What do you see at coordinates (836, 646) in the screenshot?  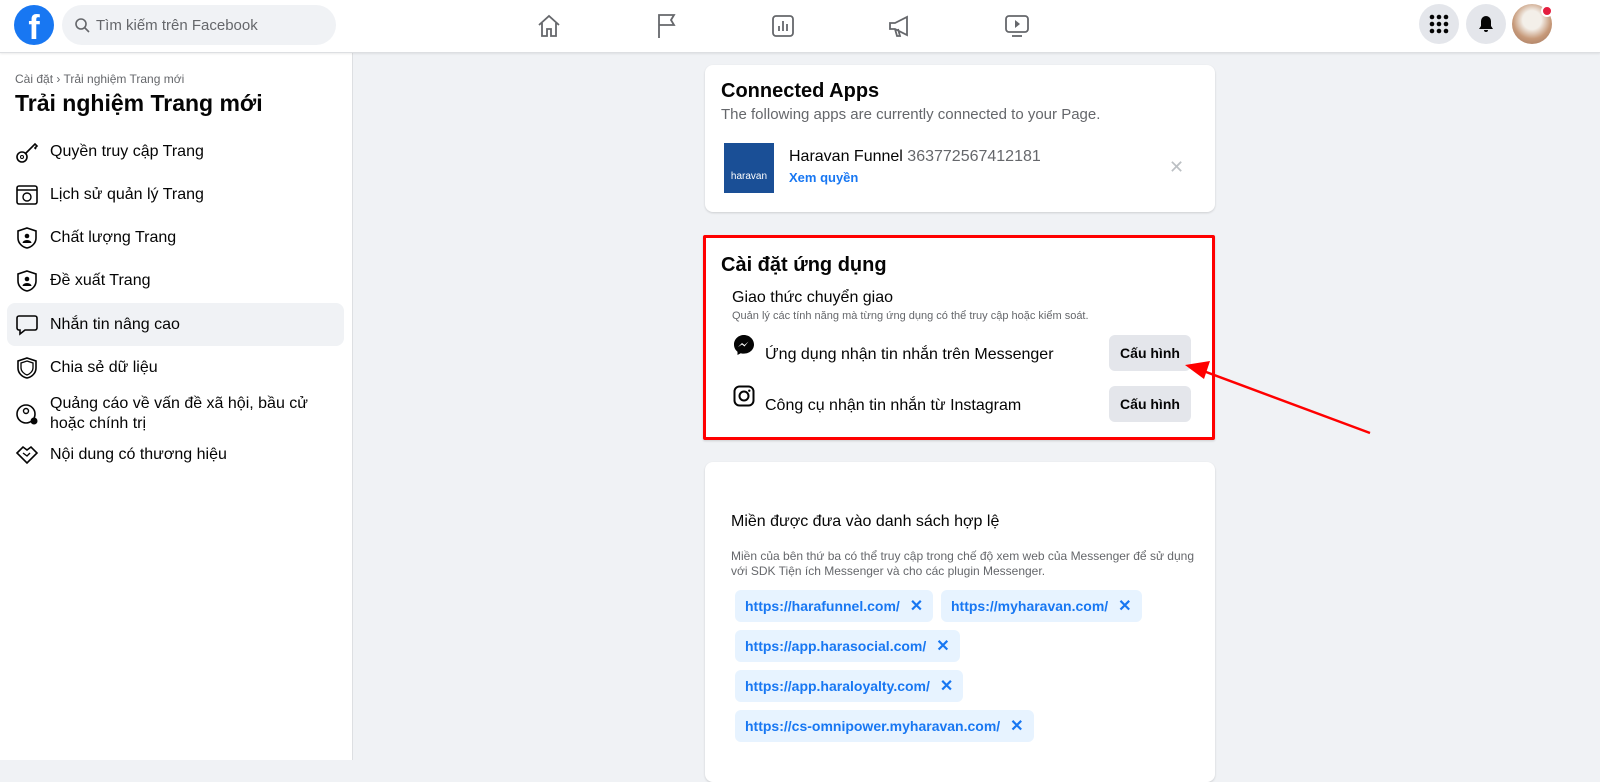 I see `domain-url: https://app.harasocial.com/` at bounding box center [836, 646].